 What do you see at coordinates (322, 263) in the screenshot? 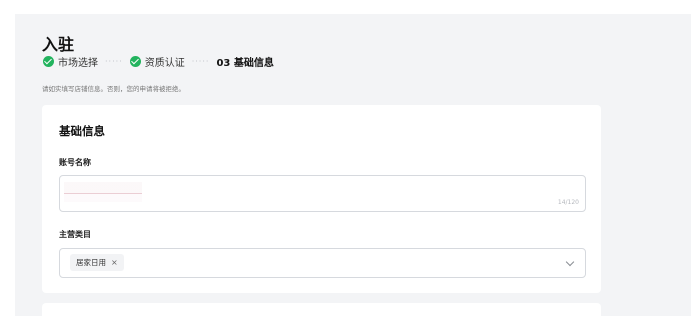
I see `category-select: 居家日用 ×` at bounding box center [322, 263].